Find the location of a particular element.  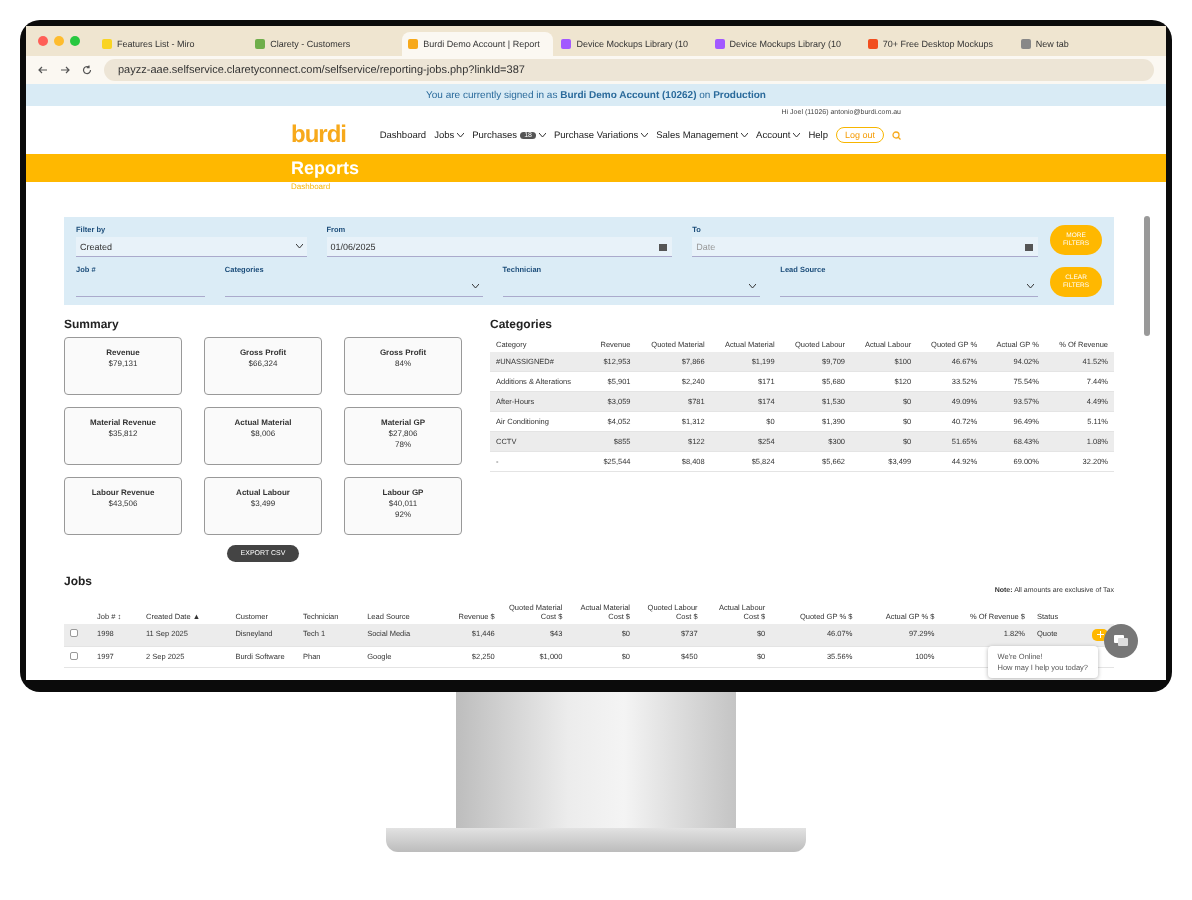

search-icon is located at coordinates (896, 135).